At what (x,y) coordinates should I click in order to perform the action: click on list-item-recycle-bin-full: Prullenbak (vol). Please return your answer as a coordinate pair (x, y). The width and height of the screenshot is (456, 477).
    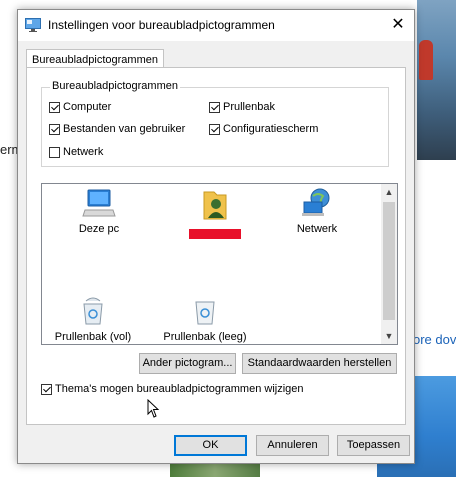
    Looking at the image, I should click on (93, 319).